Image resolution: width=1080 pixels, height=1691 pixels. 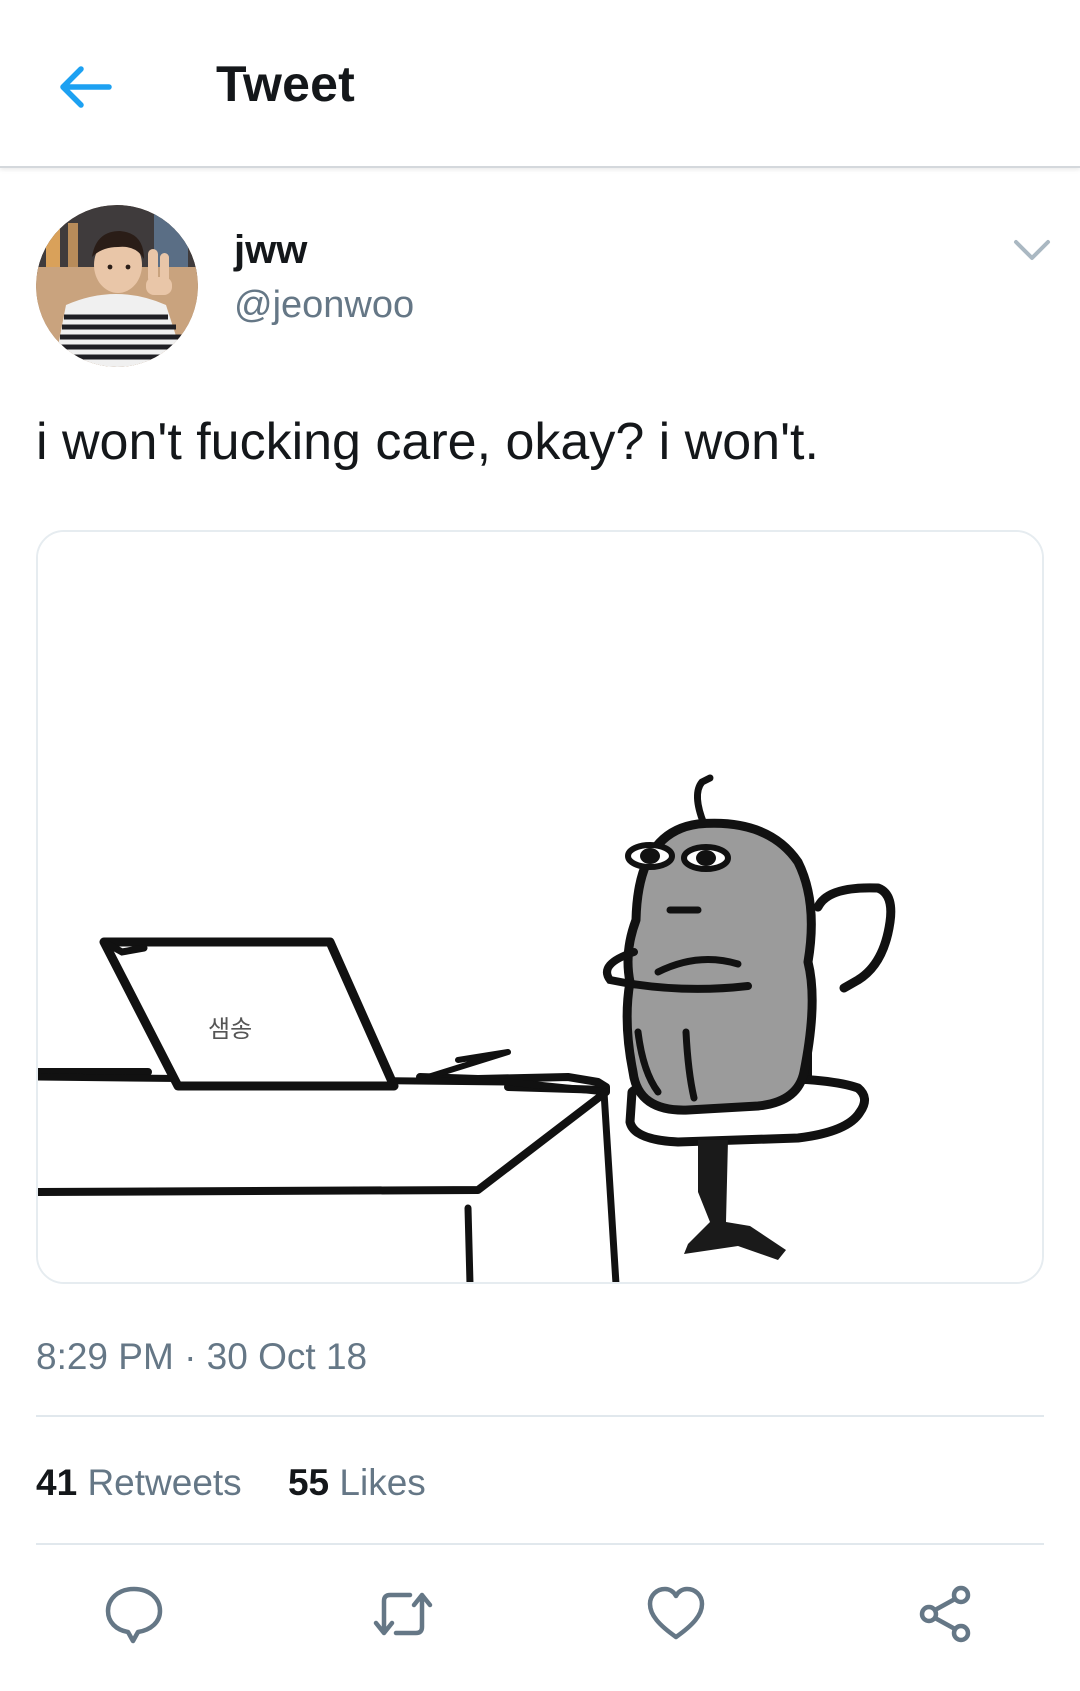 I want to click on author-display-name: jww, so click(x=270, y=250).